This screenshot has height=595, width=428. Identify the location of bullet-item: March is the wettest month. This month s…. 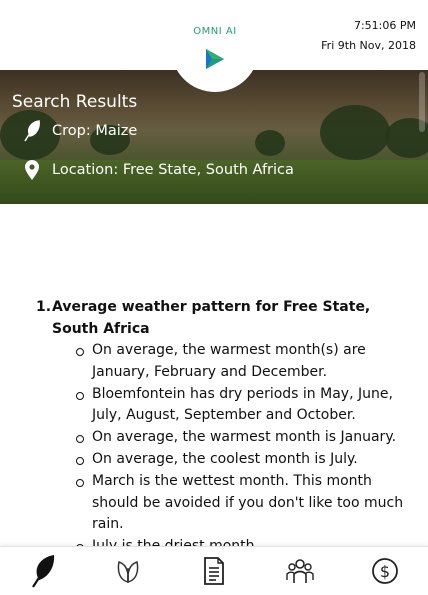
(244, 503).